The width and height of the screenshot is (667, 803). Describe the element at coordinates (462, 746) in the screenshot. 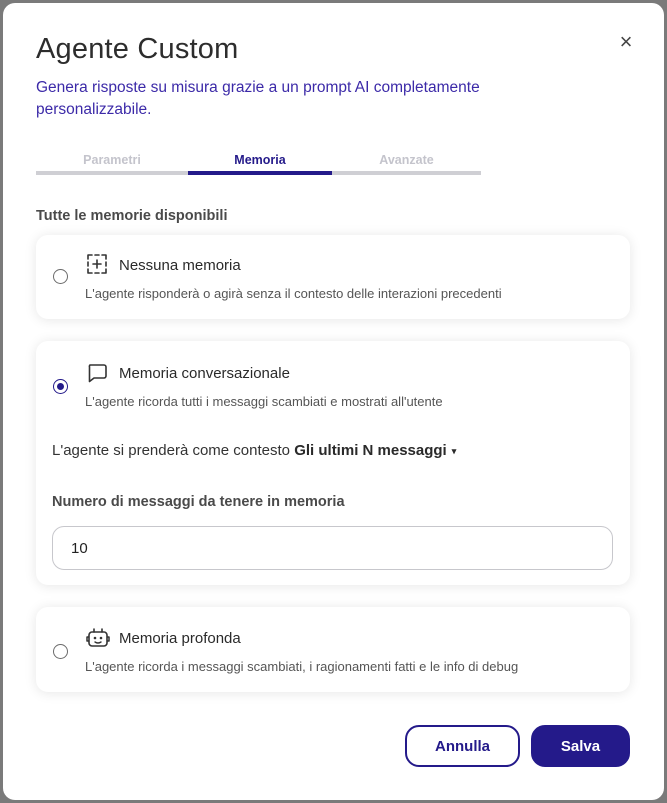

I see `cancel-button: Annulla` at that location.